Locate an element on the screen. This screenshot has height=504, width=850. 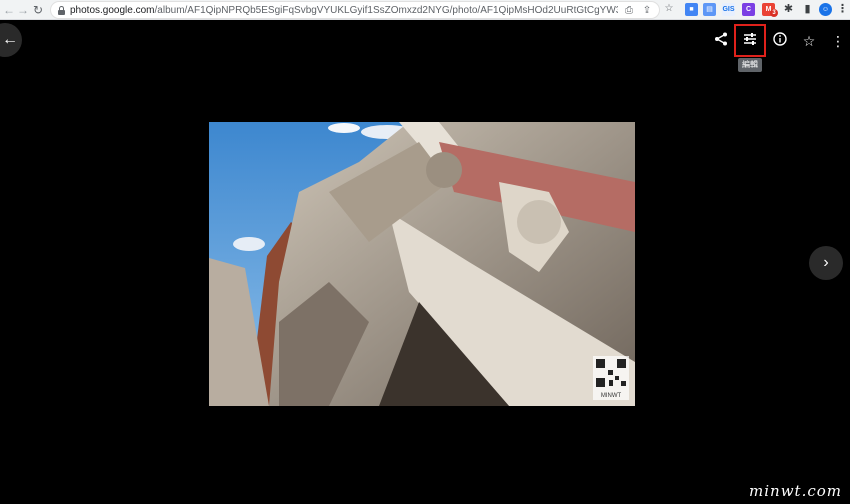
more-options-icon: ⋮ is located at coordinates (838, 41).